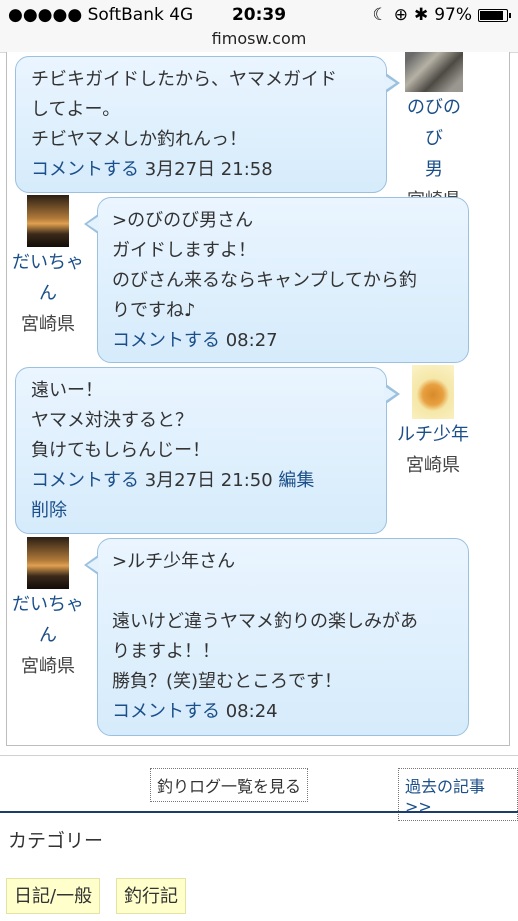 The height and width of the screenshot is (921, 518). What do you see at coordinates (201, 511) in the screenshot?
I see `comment-meta: 削除` at bounding box center [201, 511].